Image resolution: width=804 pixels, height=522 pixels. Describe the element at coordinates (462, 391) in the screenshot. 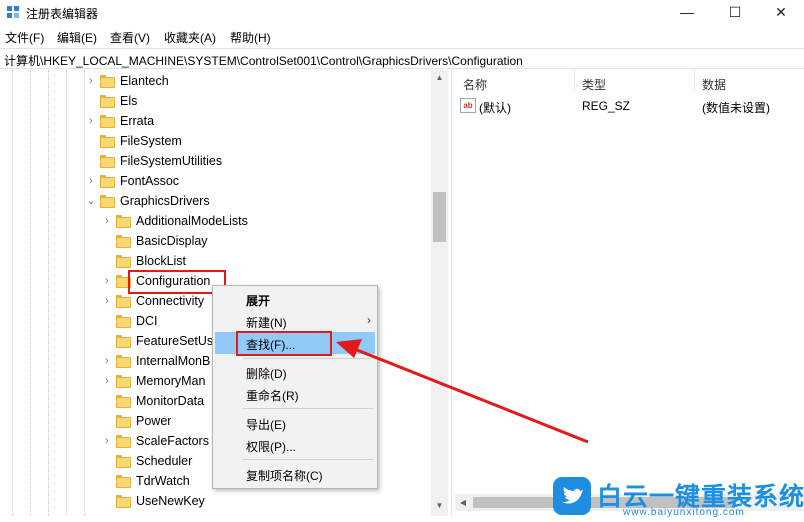

I see `annotation-arrow` at that location.